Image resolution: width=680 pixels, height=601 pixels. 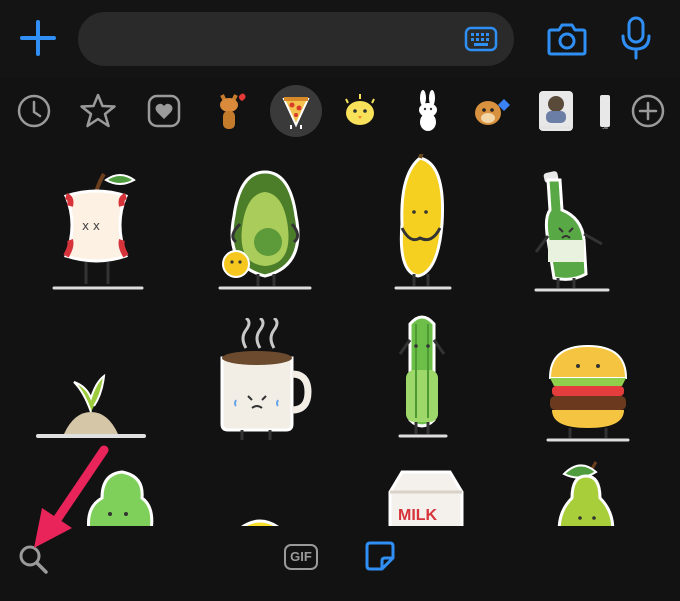 I want to click on cat-sticker, so click(x=233, y=111).